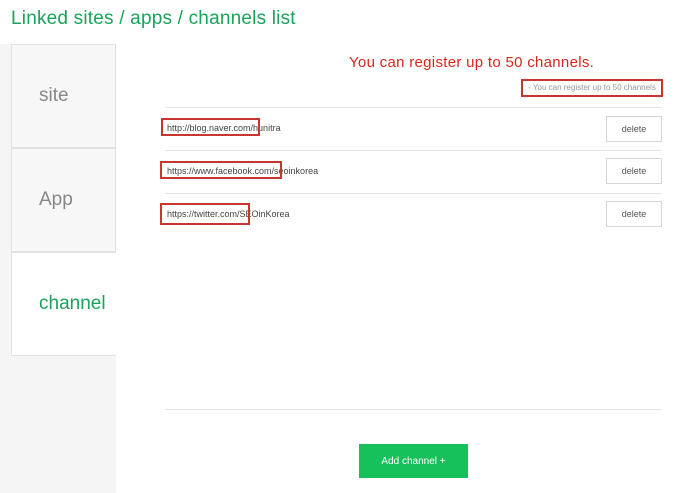 This screenshot has width=696, height=493. What do you see at coordinates (592, 88) in the screenshot?
I see `channel-limit-note: - You can register up to 50 channels` at bounding box center [592, 88].